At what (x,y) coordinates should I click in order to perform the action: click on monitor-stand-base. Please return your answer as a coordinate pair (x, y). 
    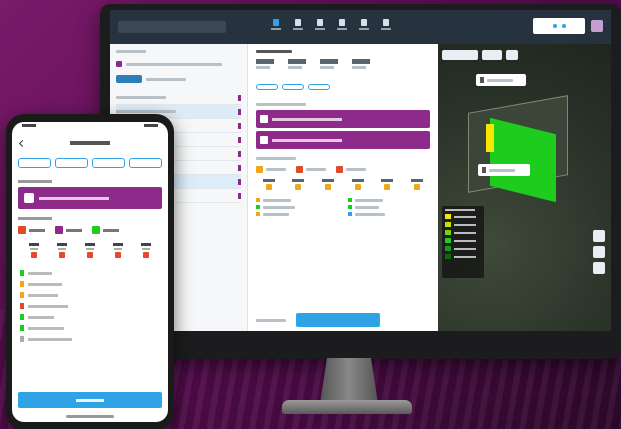
    Looking at the image, I should click on (347, 407).